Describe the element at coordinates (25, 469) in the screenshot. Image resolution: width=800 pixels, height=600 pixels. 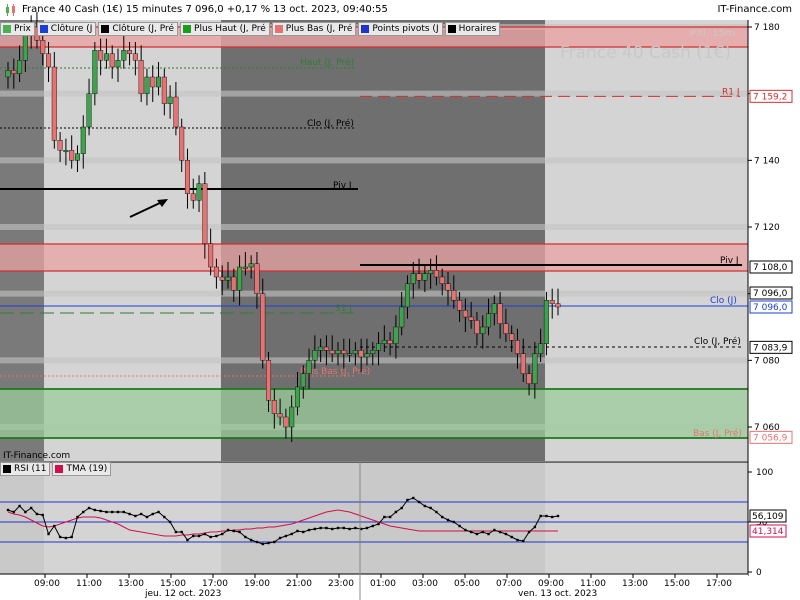
I see `rsi-legend-item: RSI (11` at that location.